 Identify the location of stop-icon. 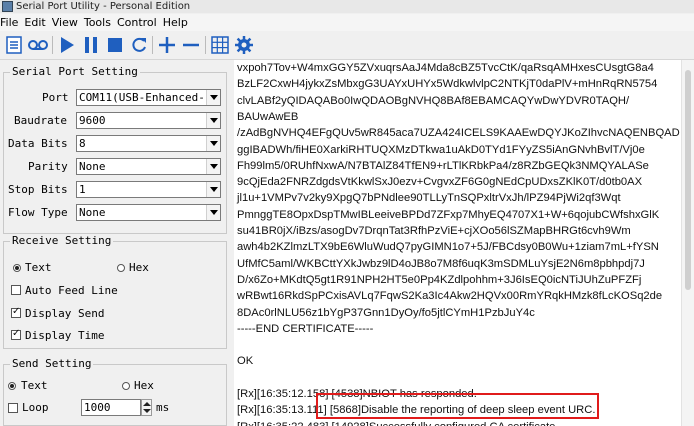
(115, 45).